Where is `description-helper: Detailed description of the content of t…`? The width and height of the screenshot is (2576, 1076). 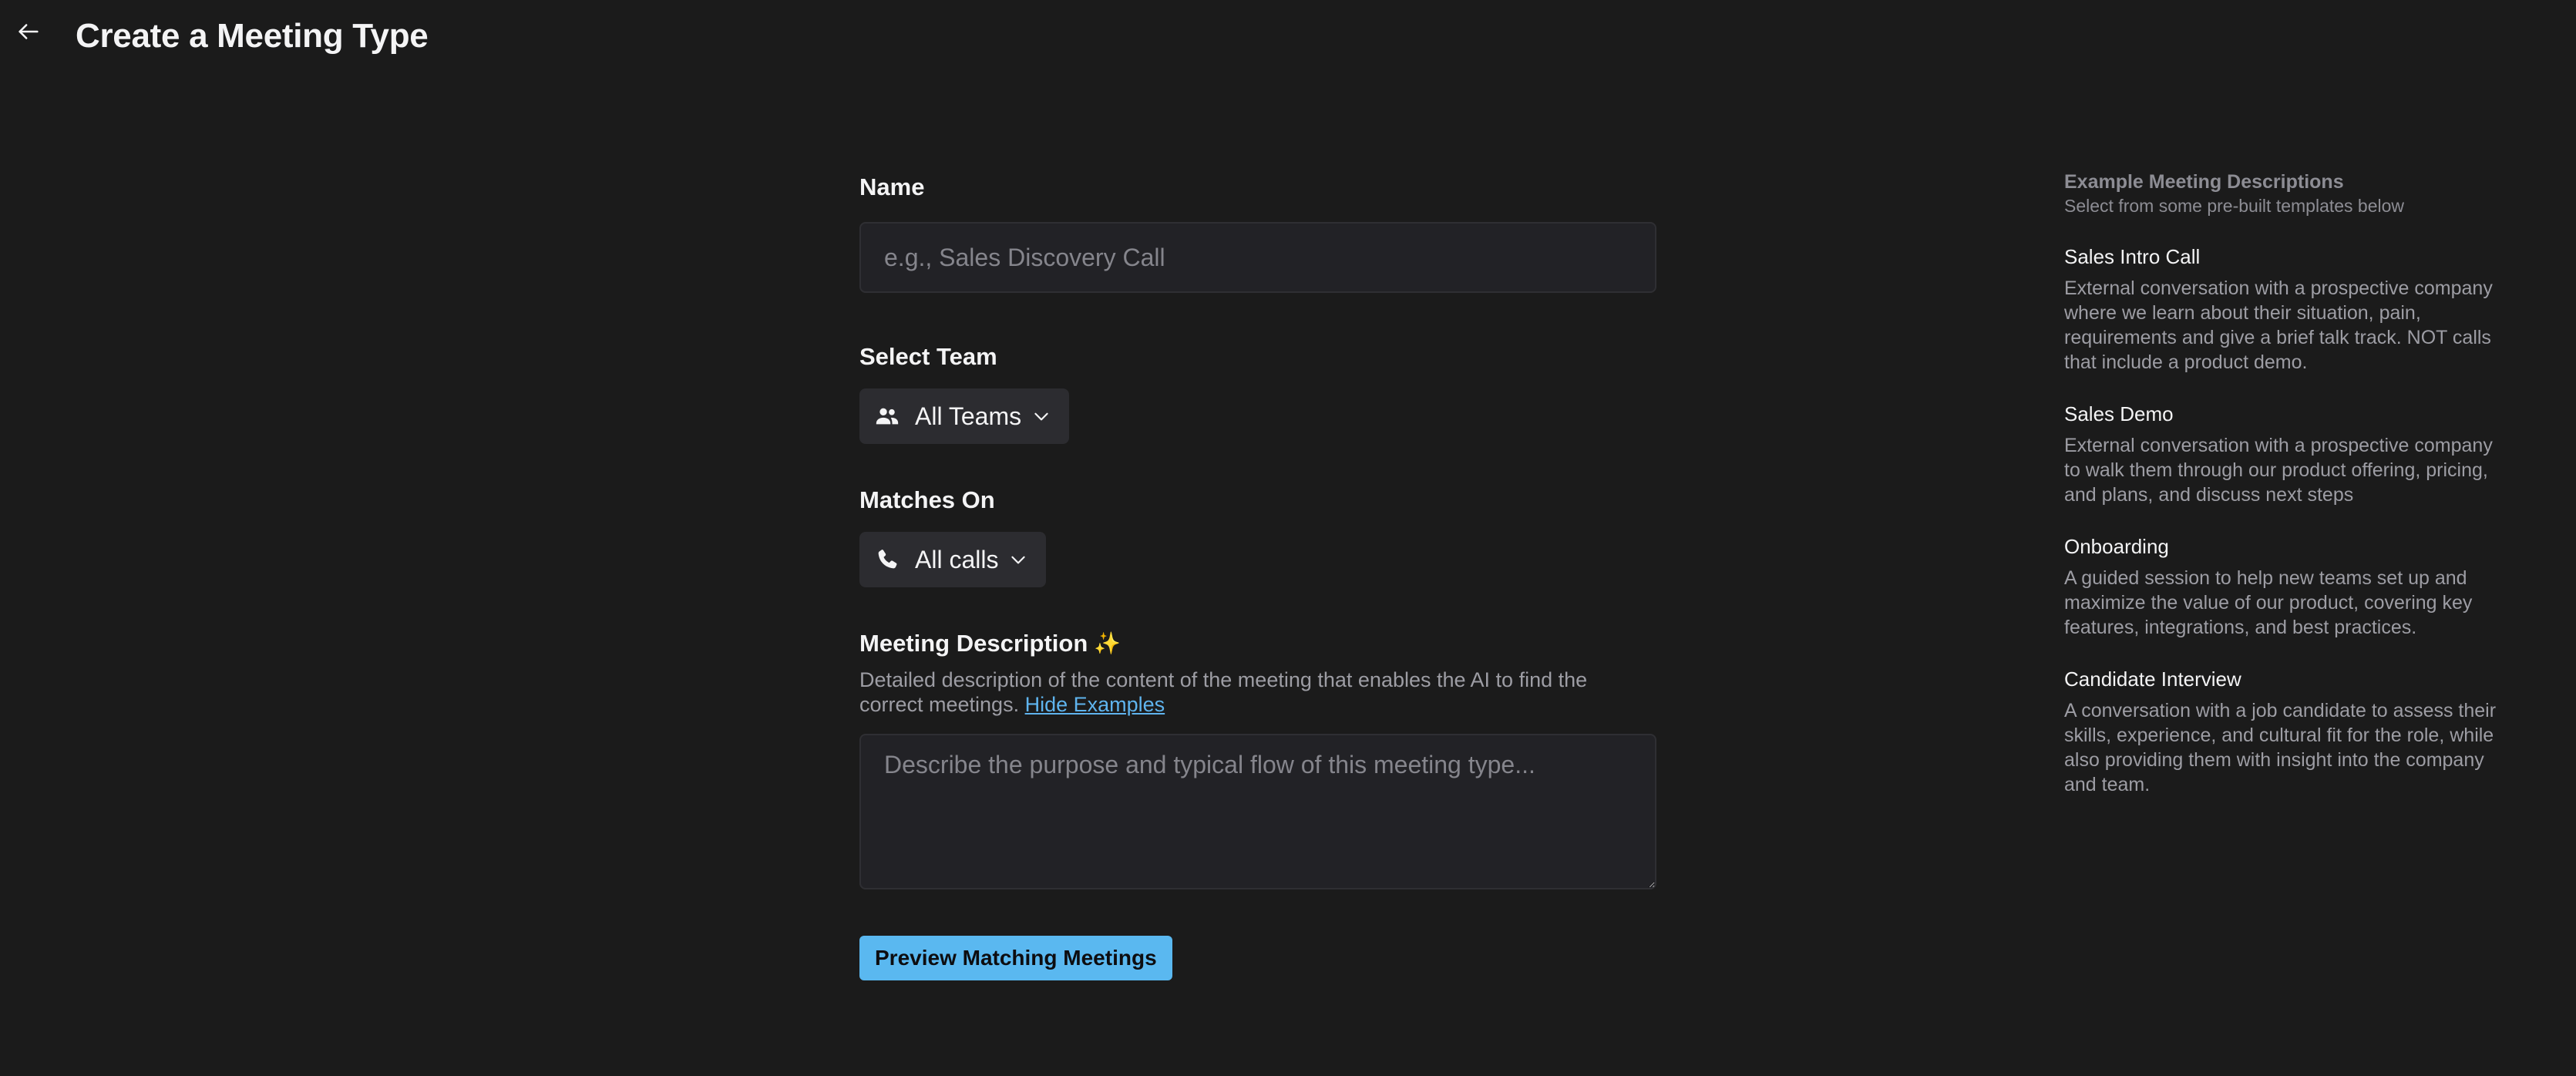 description-helper: Detailed description of the content of t… is located at coordinates (1223, 692).